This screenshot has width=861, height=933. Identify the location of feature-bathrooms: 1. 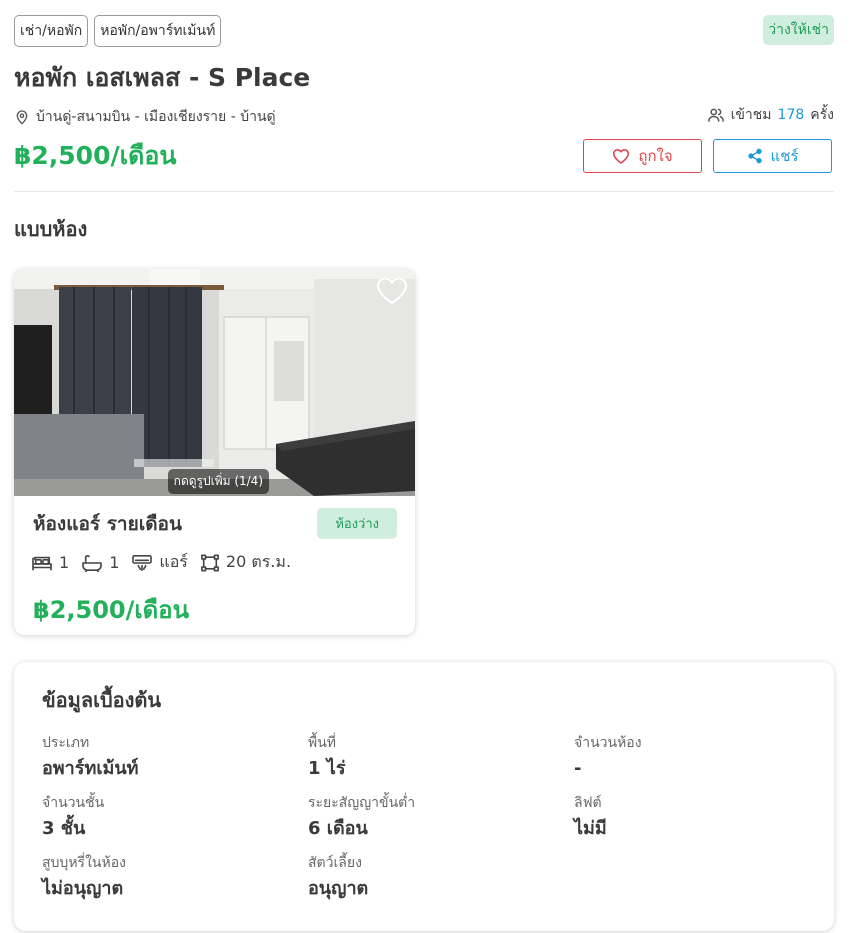
(100, 562).